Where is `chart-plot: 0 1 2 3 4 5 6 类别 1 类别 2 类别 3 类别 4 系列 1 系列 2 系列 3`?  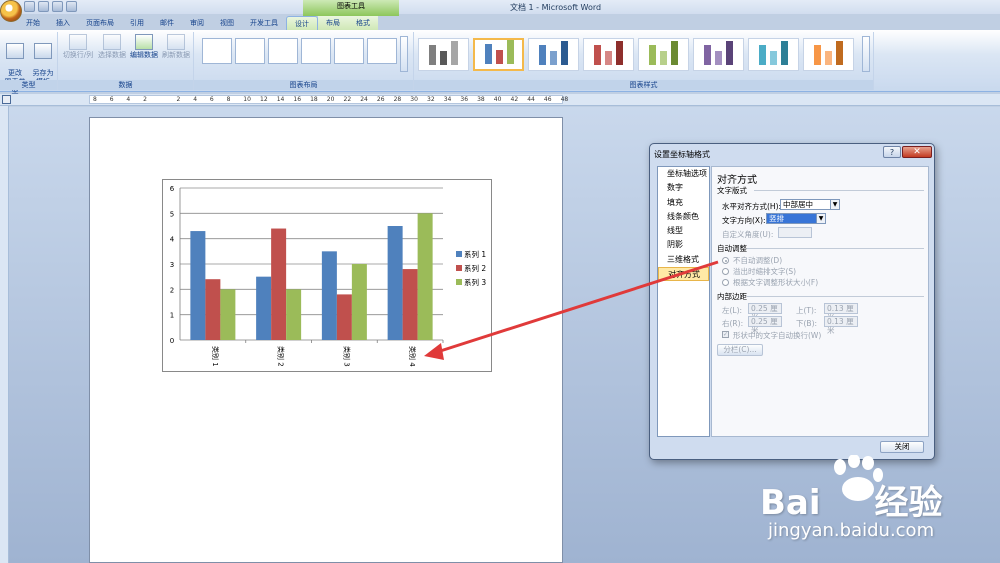 chart-plot: 0 1 2 3 4 5 6 类别 1 类别 2 类别 3 类别 4 系列 1 系列 2 系列 3 is located at coordinates (328, 276).